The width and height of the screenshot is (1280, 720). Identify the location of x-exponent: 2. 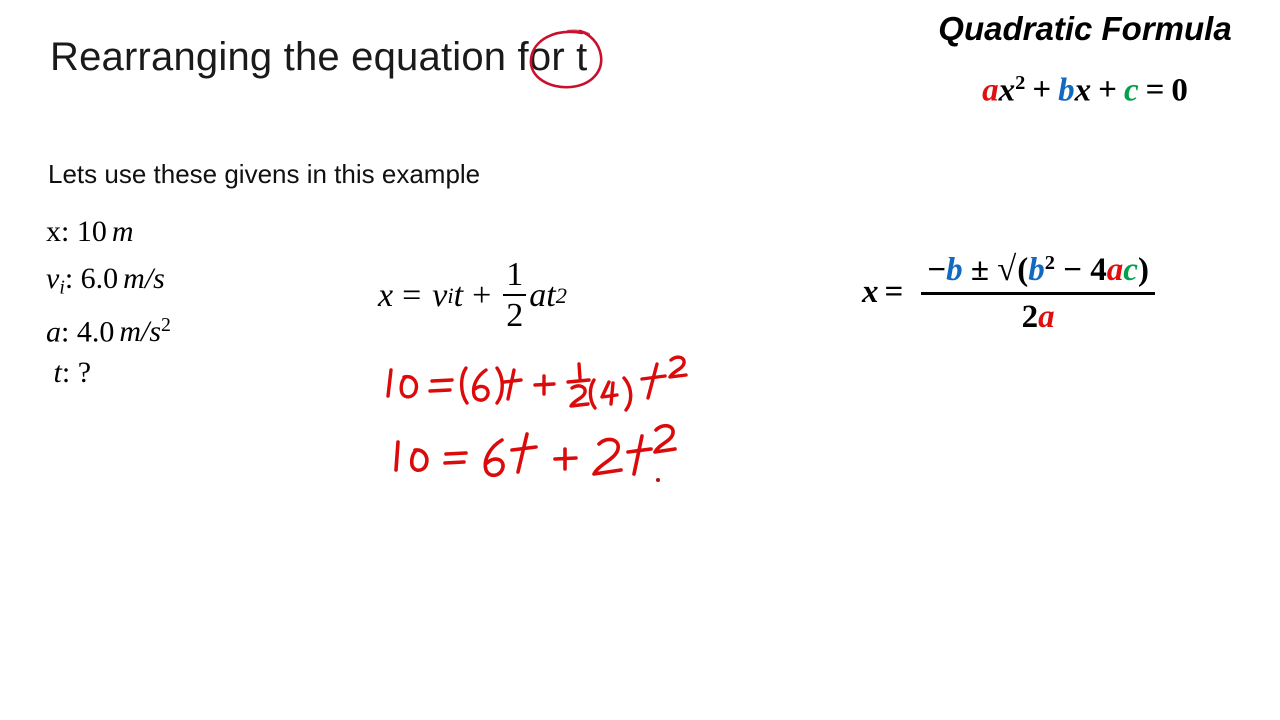
(1020, 83).